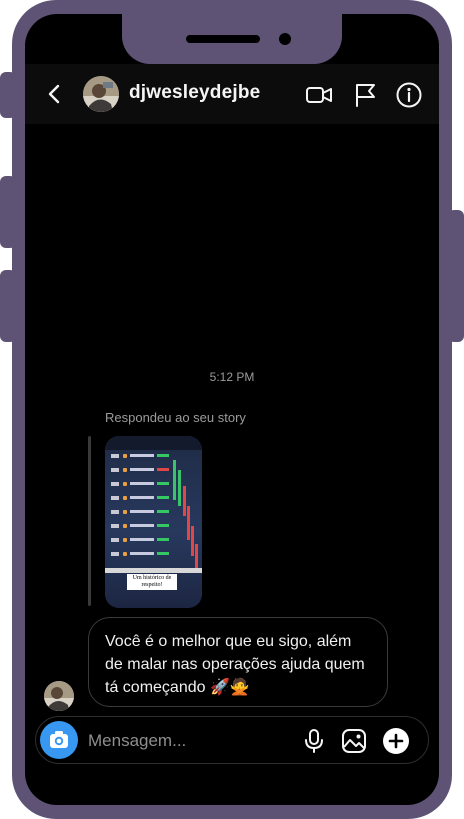 This screenshot has height=819, width=464. Describe the element at coordinates (456, 276) in the screenshot. I see `power-button` at that location.